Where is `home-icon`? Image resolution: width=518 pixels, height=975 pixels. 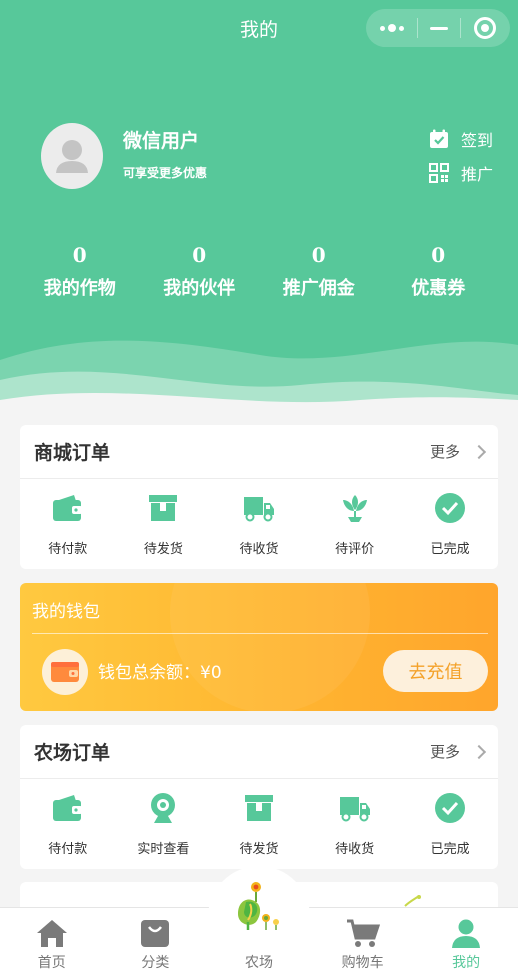
home-icon is located at coordinates (52, 932).